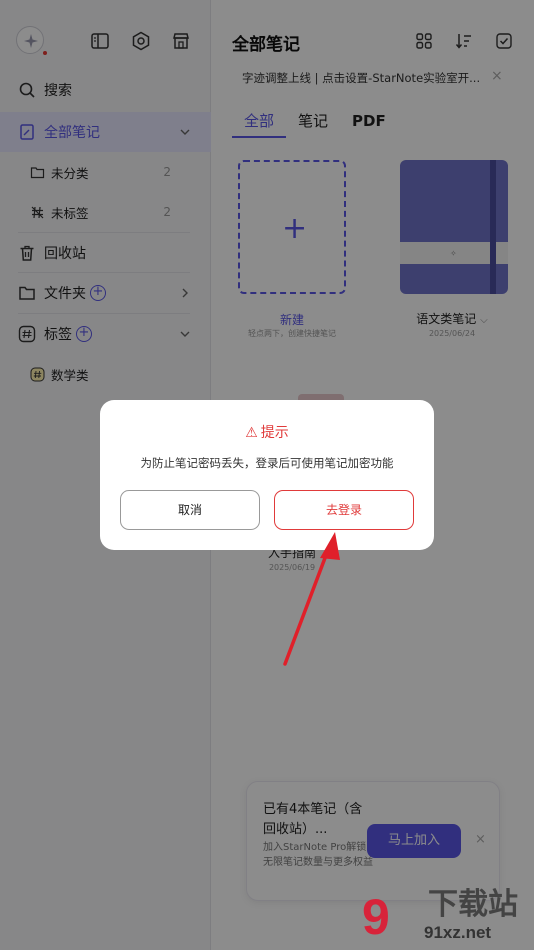 Image resolution: width=534 pixels, height=950 pixels. What do you see at coordinates (267, 475) in the screenshot?
I see `login-prompt-dialog: ⚠ 提示 为防止笔记密码丢失，登录后可使用笔记加密功能 取消 去登录` at bounding box center [267, 475].